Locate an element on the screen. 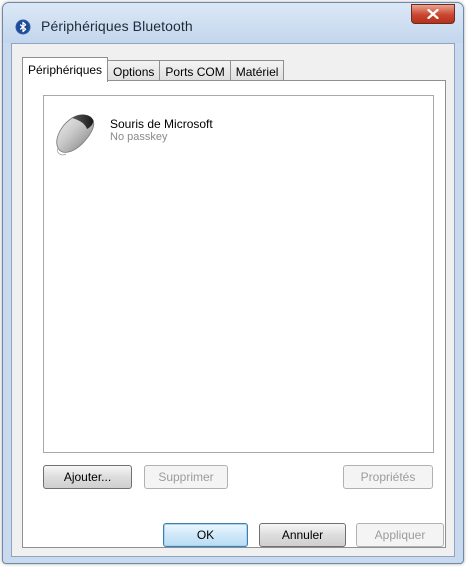 Image resolution: width=468 pixels, height=567 pixels. window-title: Périphériques Bluetooth is located at coordinates (117, 26).